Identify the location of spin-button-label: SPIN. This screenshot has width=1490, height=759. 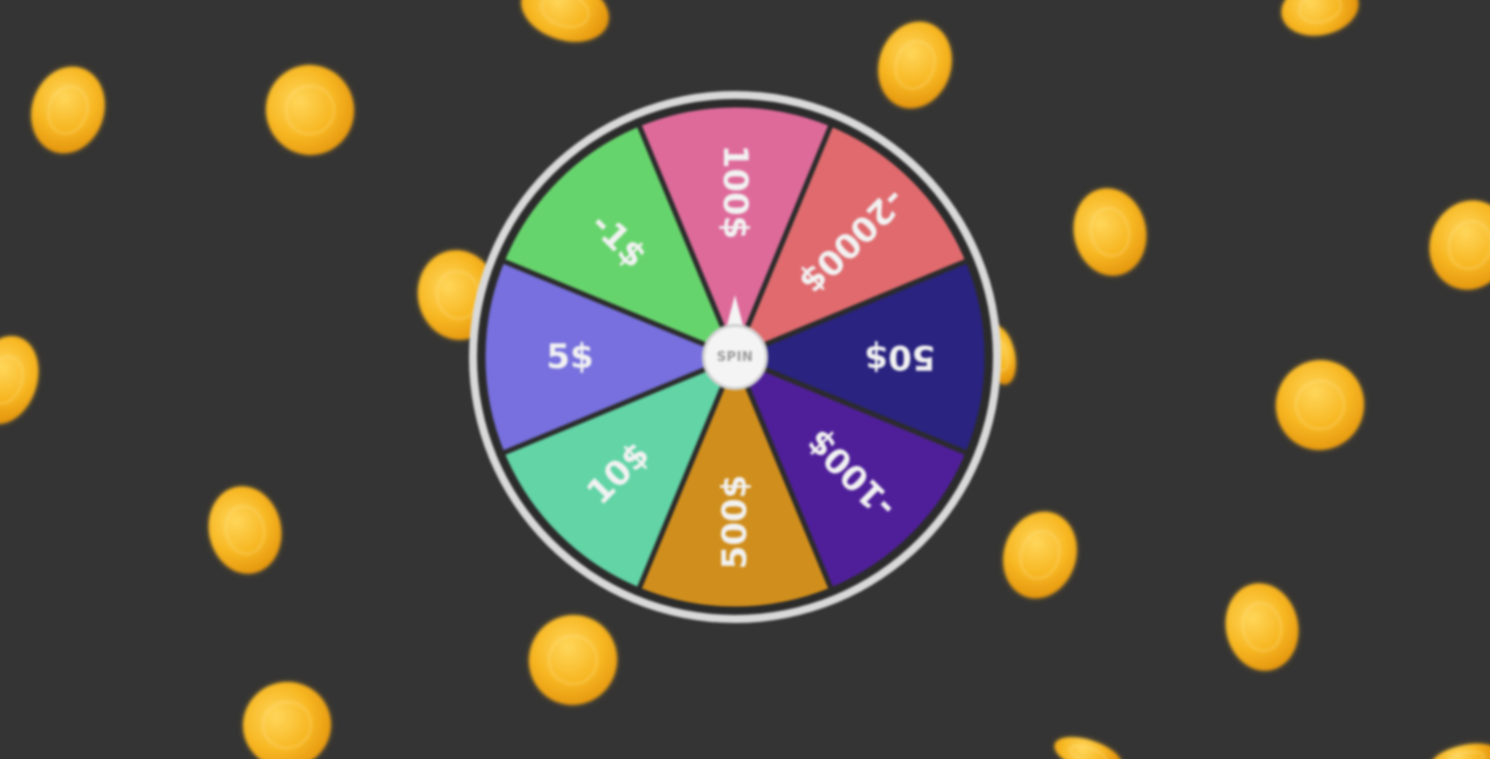
(735, 357).